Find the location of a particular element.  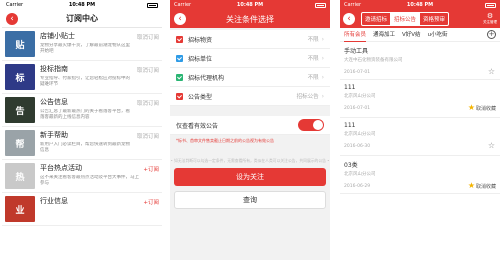

filter-tabs: 所有会员 通海加工 V好V结 u小吃街 + is located at coordinates (420, 35).